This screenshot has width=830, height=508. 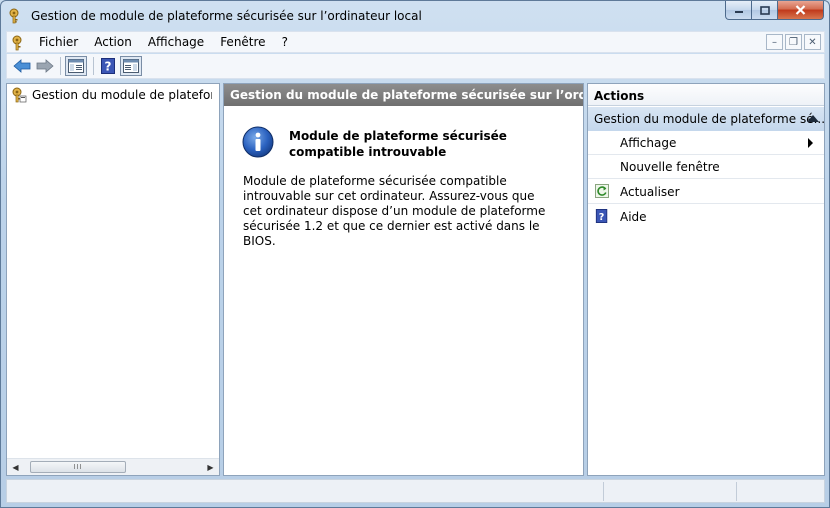 I want to click on scroll-right-button: ▶, so click(x=210, y=467).